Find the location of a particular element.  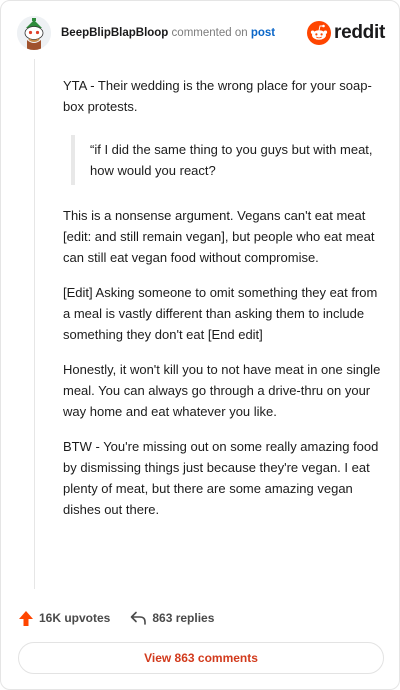

byline: BeepBlipBlapBloop commented on post is located at coordinates (168, 33).